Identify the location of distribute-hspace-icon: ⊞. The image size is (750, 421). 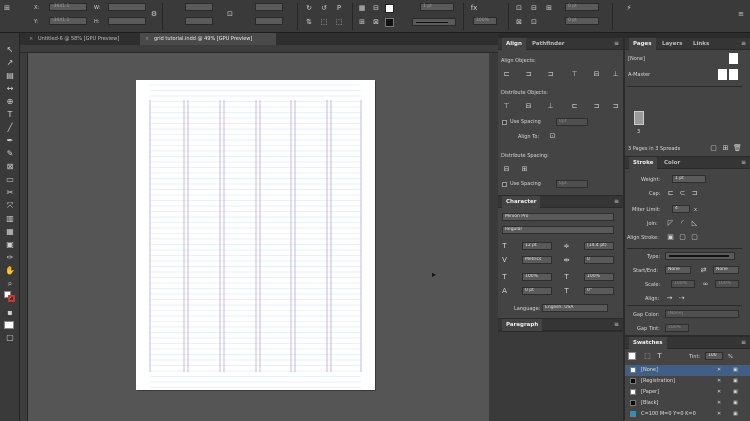
(524, 169).